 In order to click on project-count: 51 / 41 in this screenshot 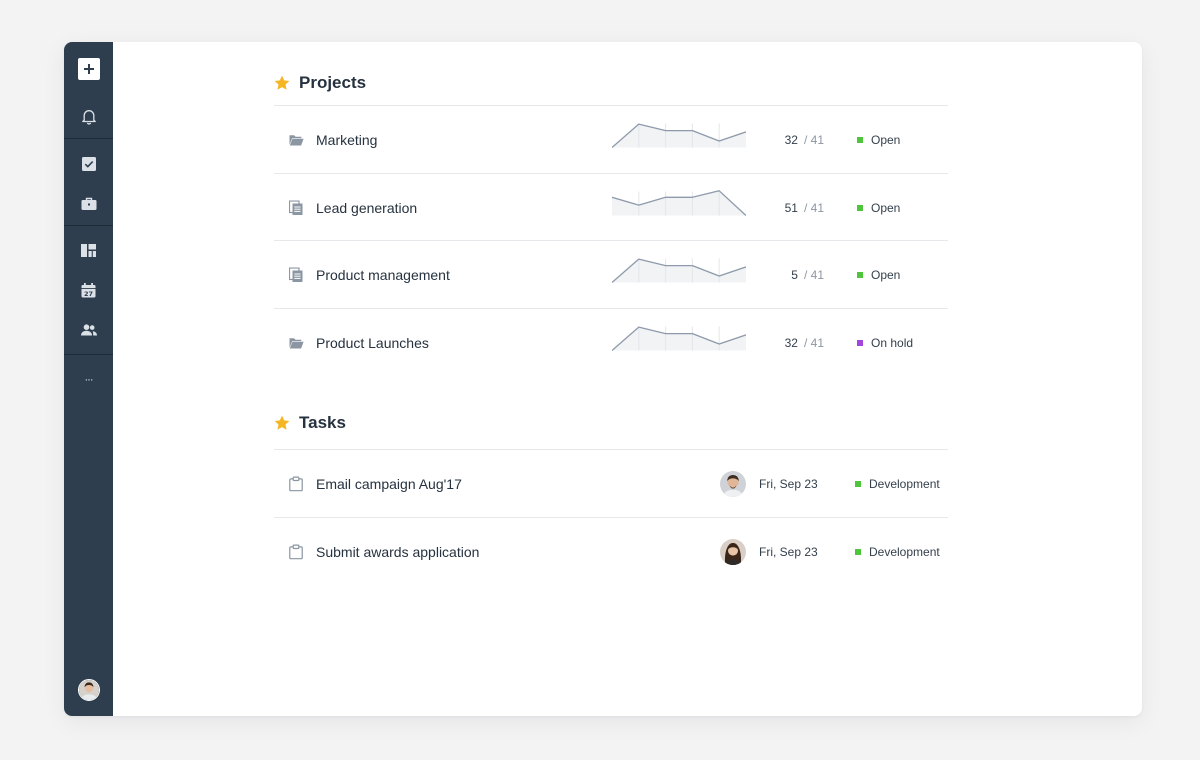, I will do `click(784, 208)`.